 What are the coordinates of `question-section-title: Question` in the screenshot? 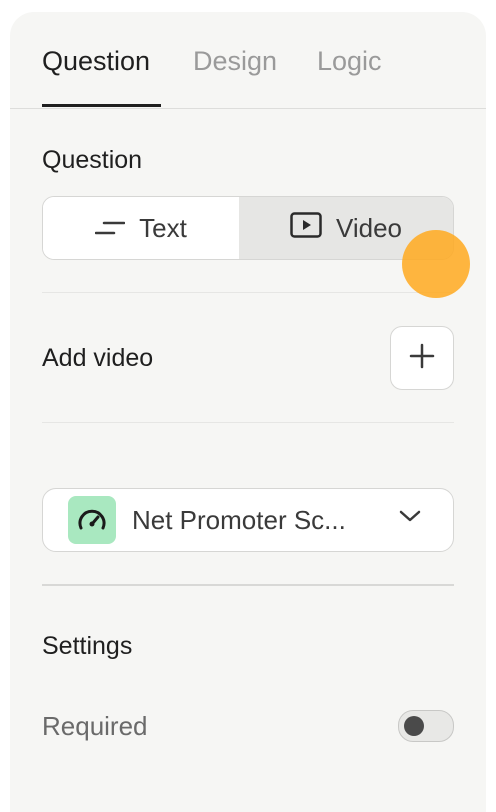 It's located at (92, 160).